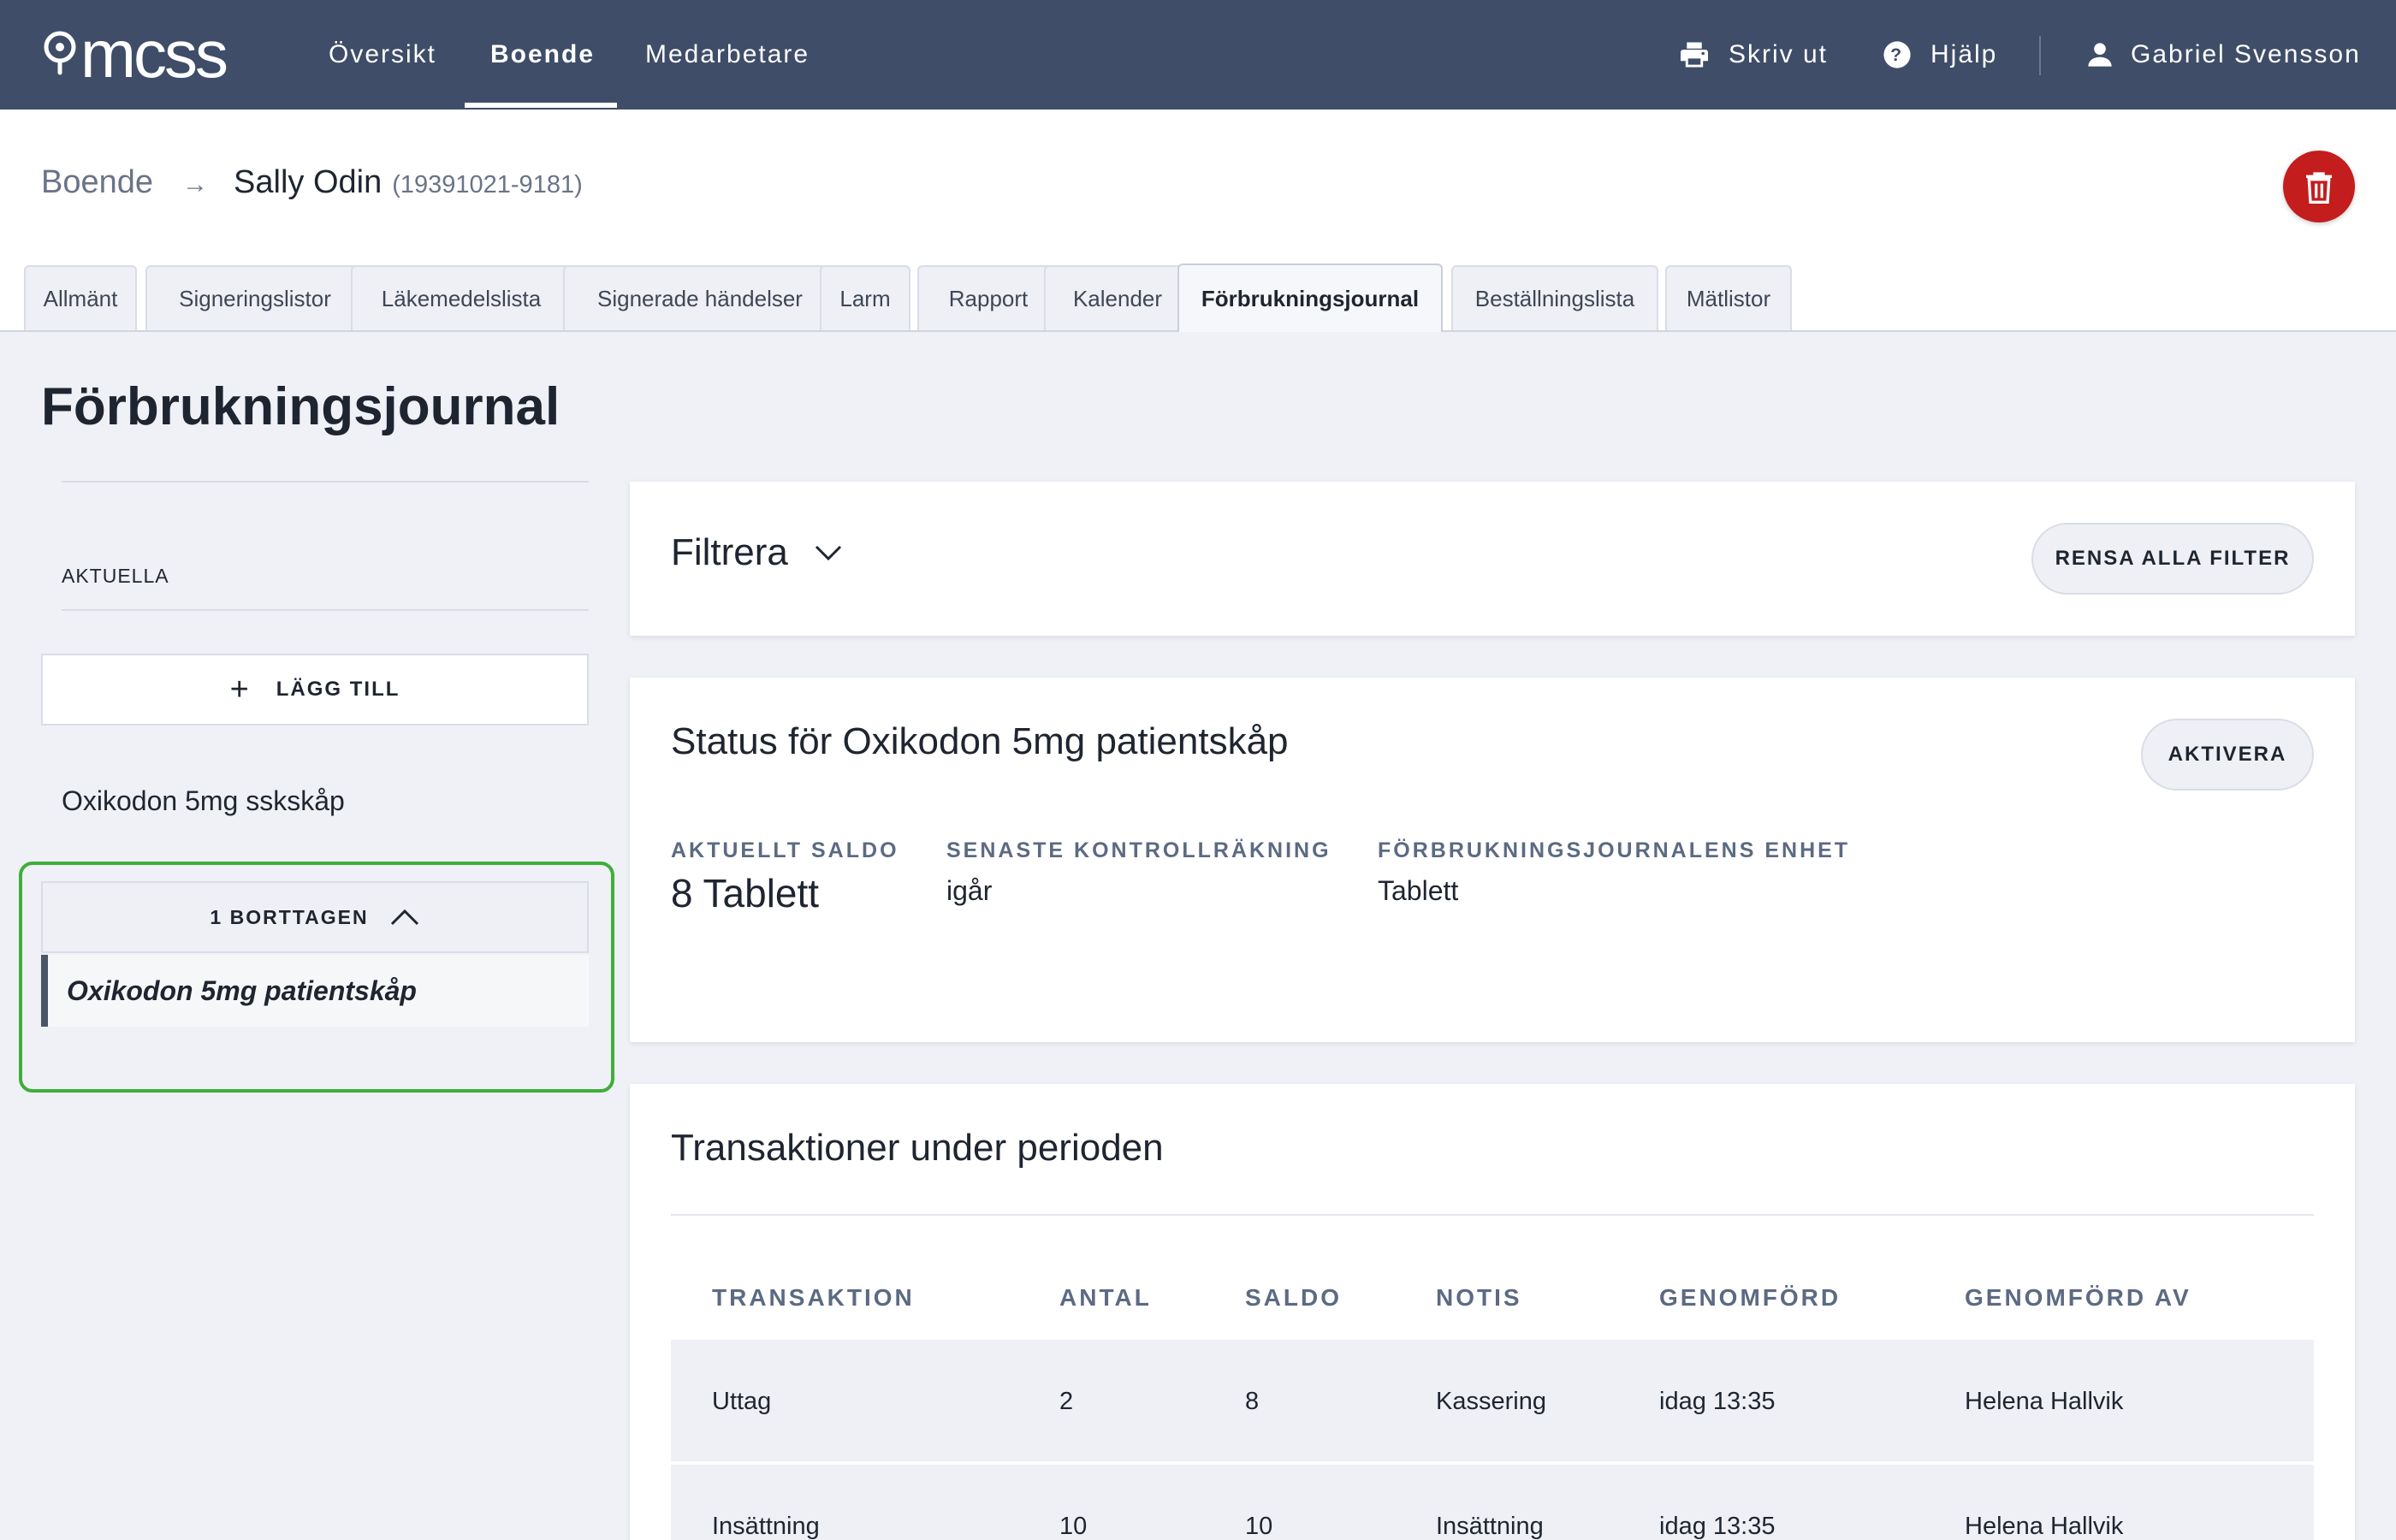 The height and width of the screenshot is (1540, 2396). Describe the element at coordinates (542, 55) in the screenshot. I see `nav-item-boende: Boende` at that location.